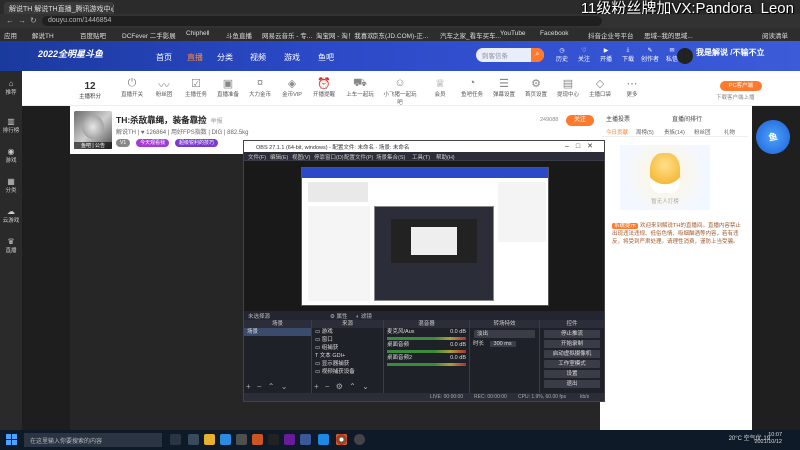 The height and width of the screenshot is (450, 800). Describe the element at coordinates (730, 52) in the screenshot. I see `user-name: 我是解说 /不输不立` at that location.